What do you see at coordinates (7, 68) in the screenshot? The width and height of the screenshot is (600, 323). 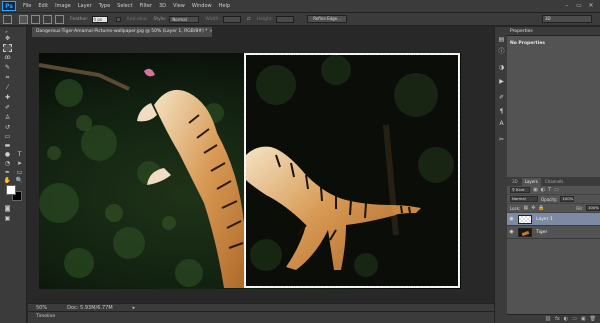 I see `quick-select-icon: ✎` at bounding box center [7, 68].